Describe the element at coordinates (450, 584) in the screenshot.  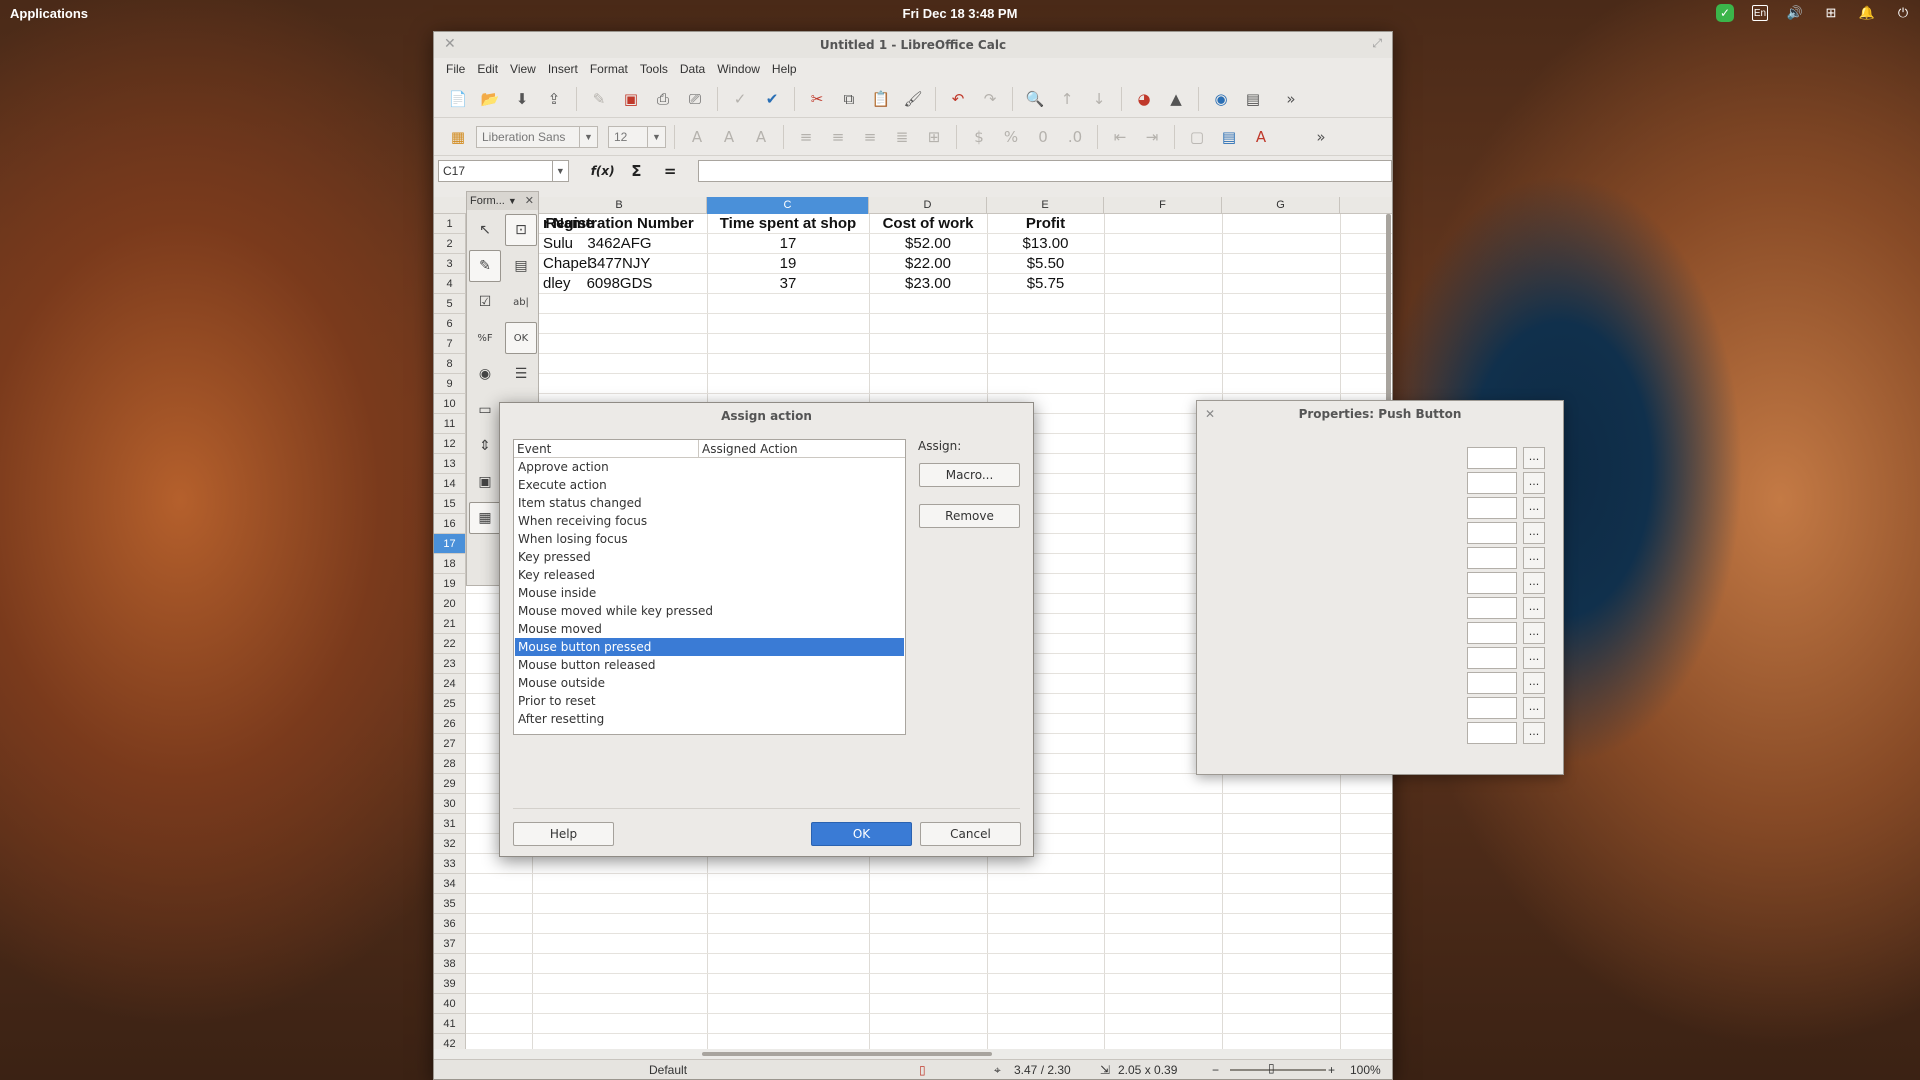
I see `row-header-19: 19` at that location.